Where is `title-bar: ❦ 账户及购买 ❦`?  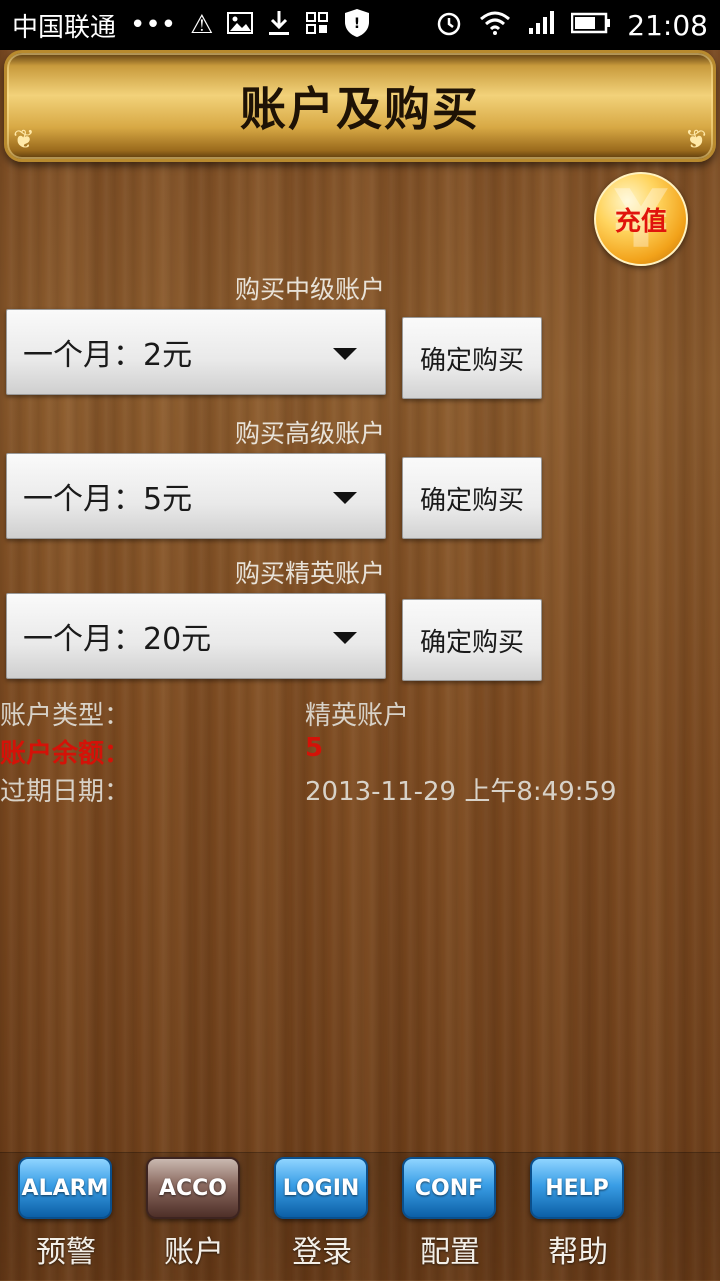
title-bar: ❦ 账户及购买 ❦ is located at coordinates (360, 106).